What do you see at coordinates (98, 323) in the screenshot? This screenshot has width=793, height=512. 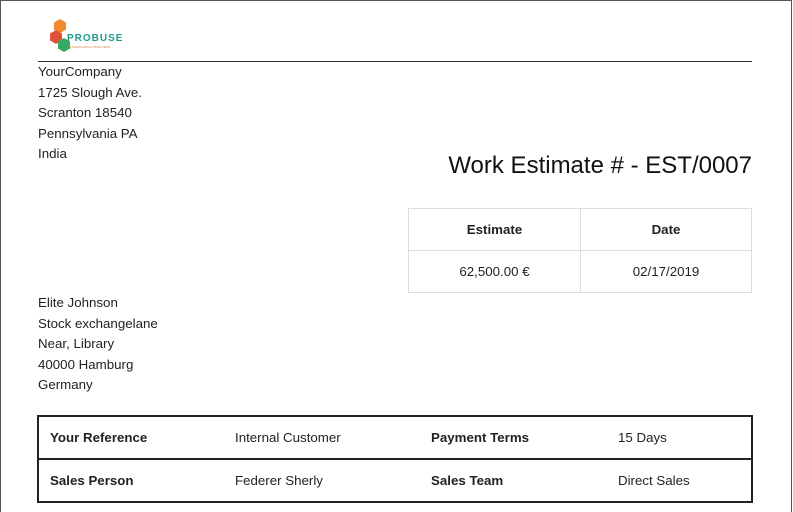 I see `address-line: Stock exchangelane` at bounding box center [98, 323].